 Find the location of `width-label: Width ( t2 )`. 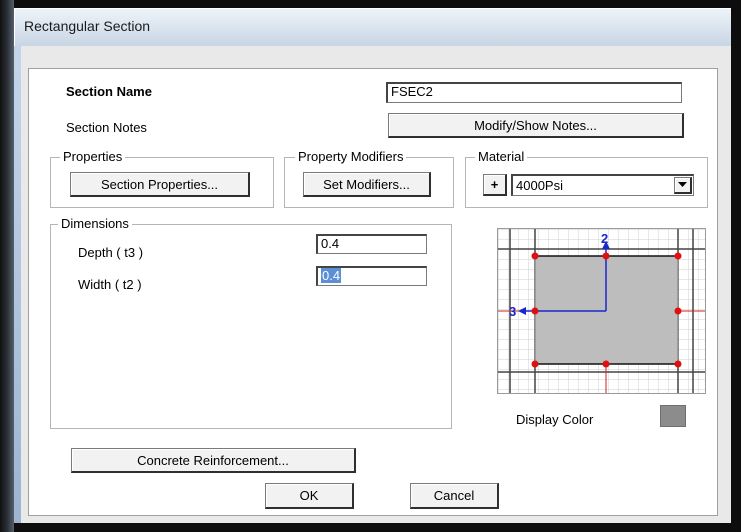

width-label: Width ( t2 ) is located at coordinates (110, 284).